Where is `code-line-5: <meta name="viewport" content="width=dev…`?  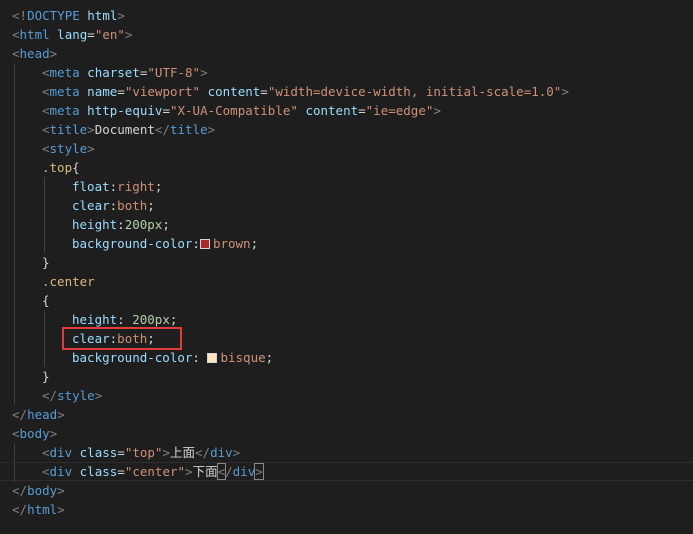
code-line-5: <meta name="viewport" content="width=dev… is located at coordinates (346, 91).